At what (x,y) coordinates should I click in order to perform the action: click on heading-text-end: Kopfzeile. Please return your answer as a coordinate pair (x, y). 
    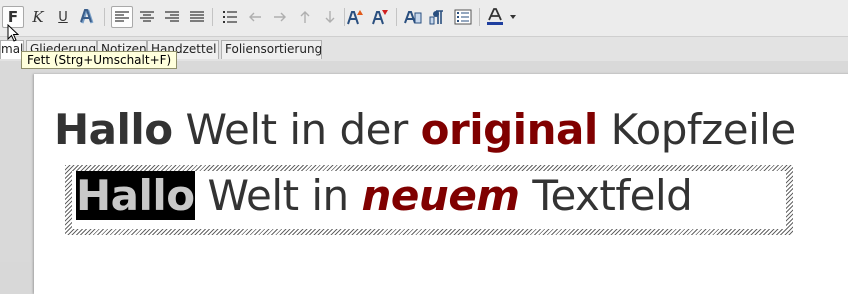
    Looking at the image, I should click on (697, 129).